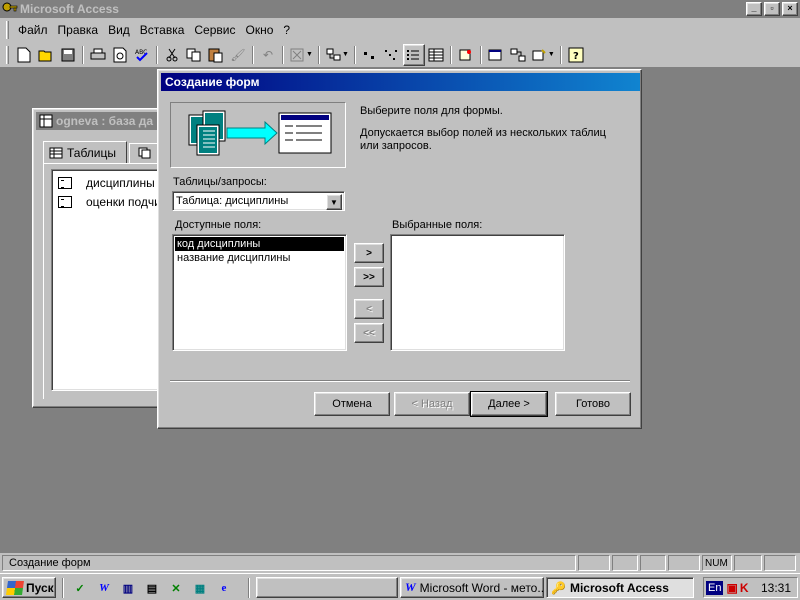 Image resolution: width=800 pixels, height=600 pixels. I want to click on spelling-icon: ABC, so click(142, 55).